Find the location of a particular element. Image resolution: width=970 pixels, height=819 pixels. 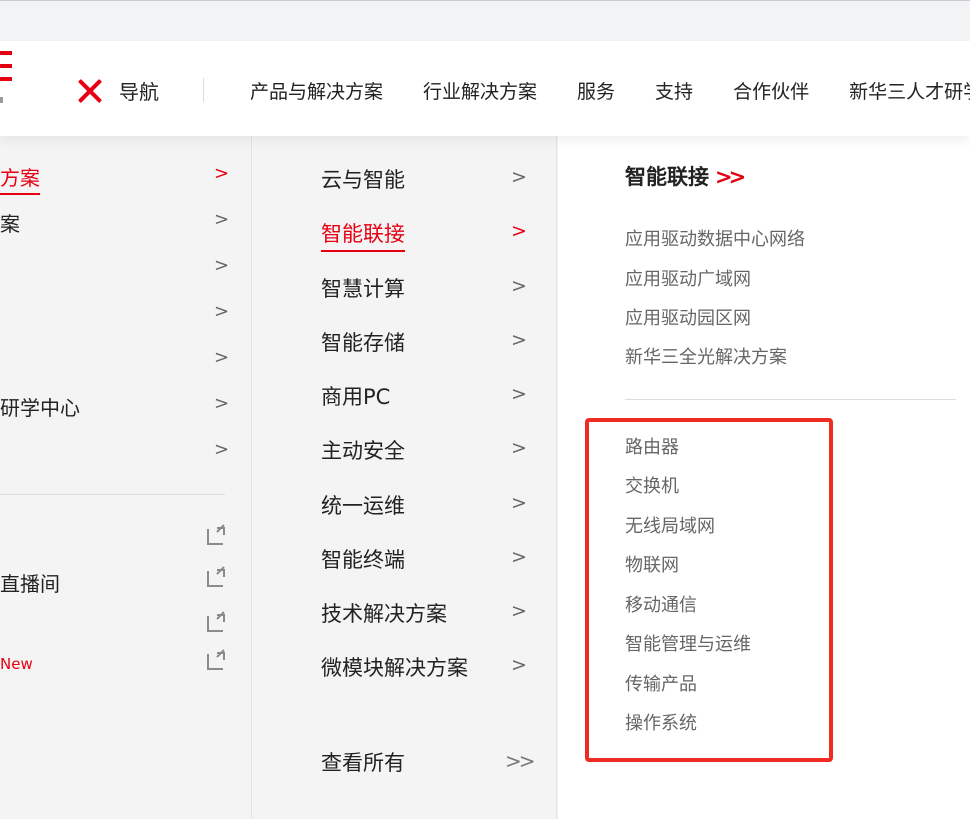

secondary-menu-item-ops: 统一运维 > is located at coordinates (426, 506).